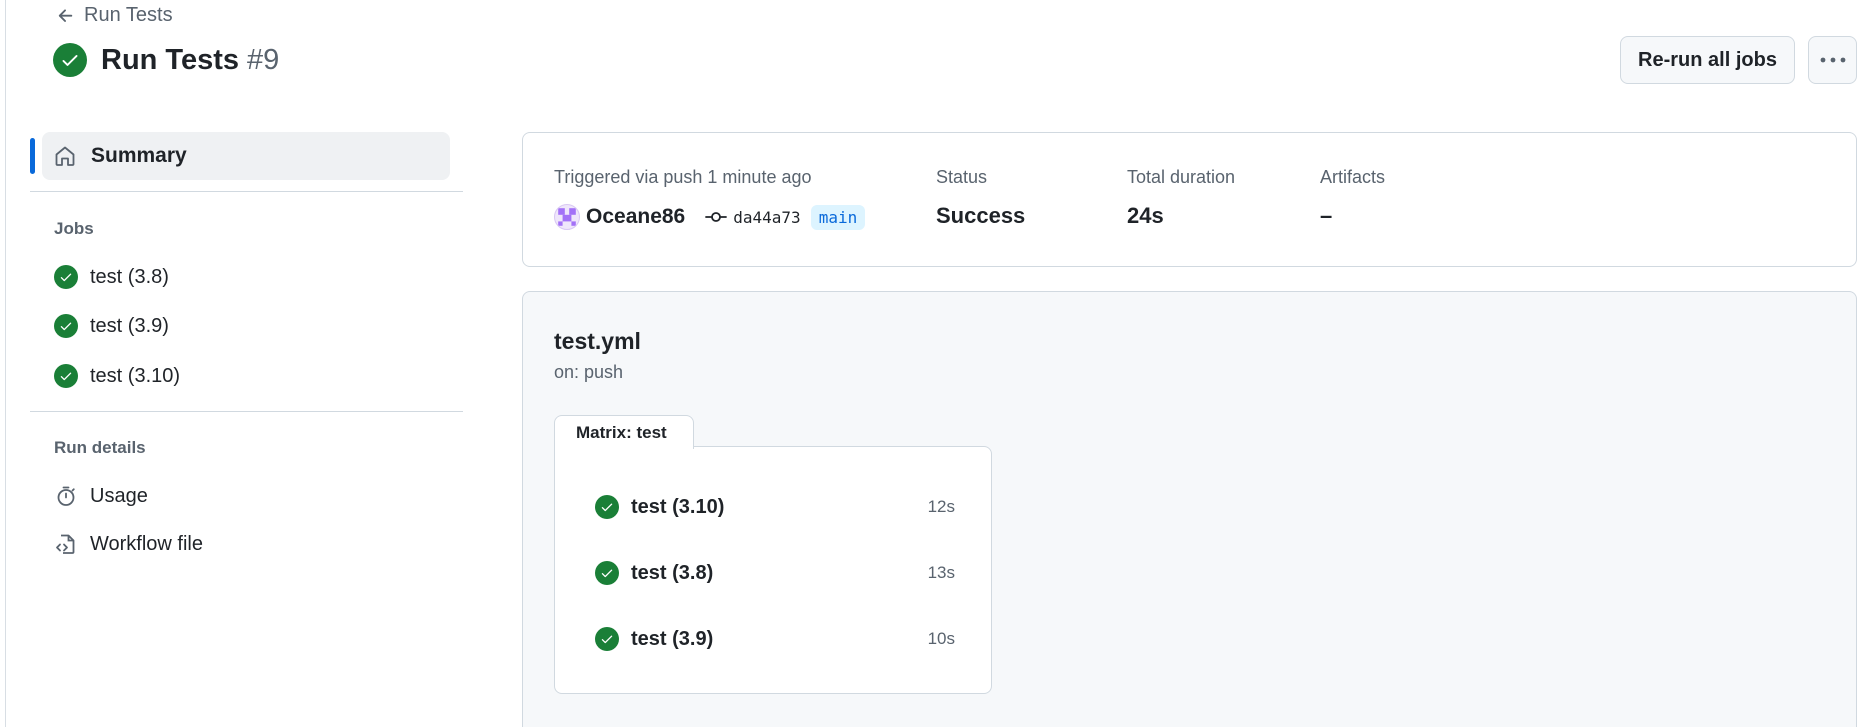  I want to click on status-label: Status, so click(962, 177).